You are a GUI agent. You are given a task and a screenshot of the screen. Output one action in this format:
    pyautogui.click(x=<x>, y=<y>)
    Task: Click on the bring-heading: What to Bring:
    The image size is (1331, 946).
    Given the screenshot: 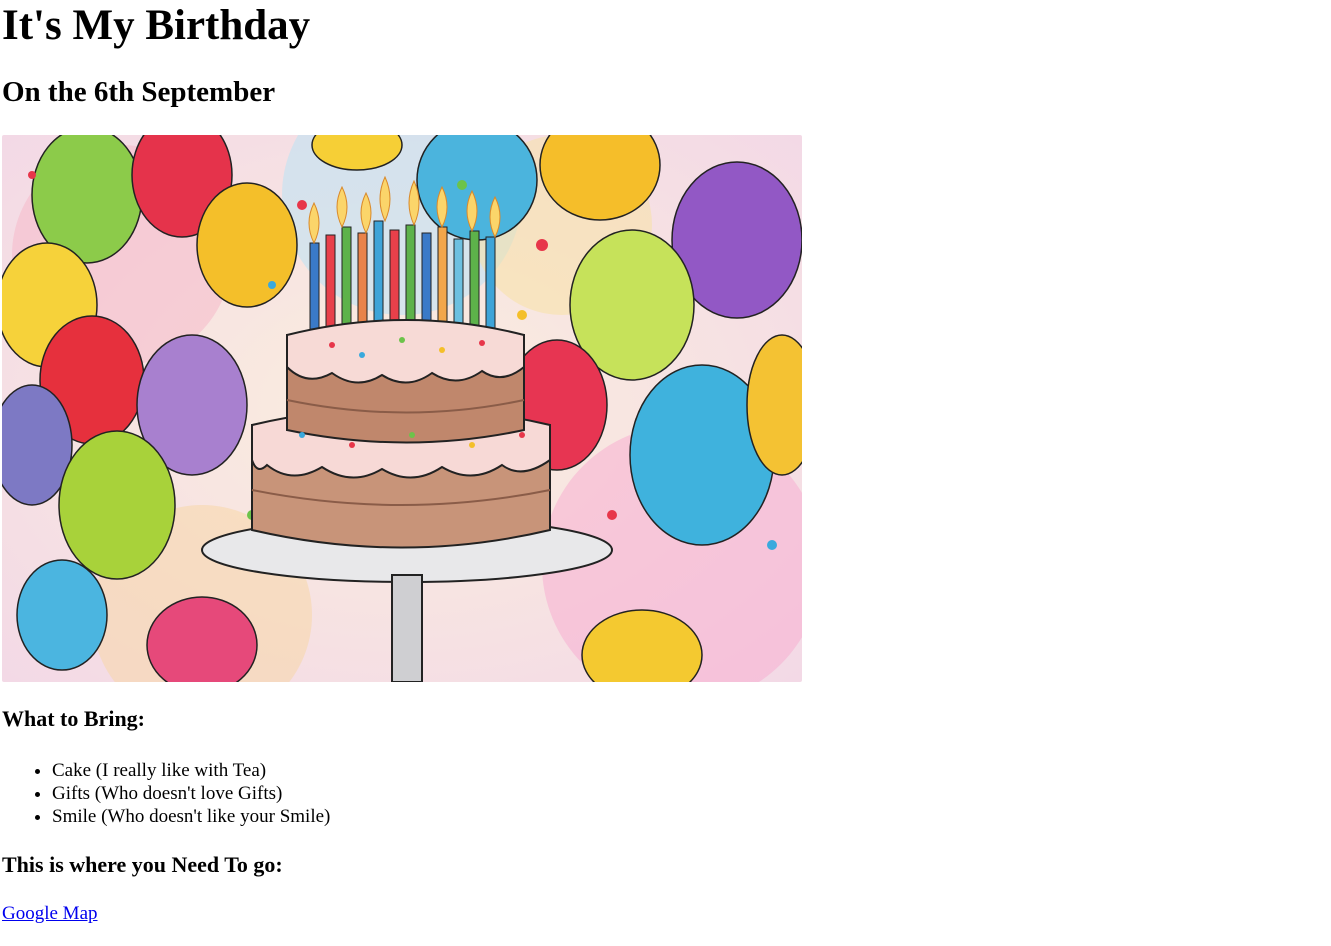 What is the action you would take?
    pyautogui.click(x=73, y=718)
    